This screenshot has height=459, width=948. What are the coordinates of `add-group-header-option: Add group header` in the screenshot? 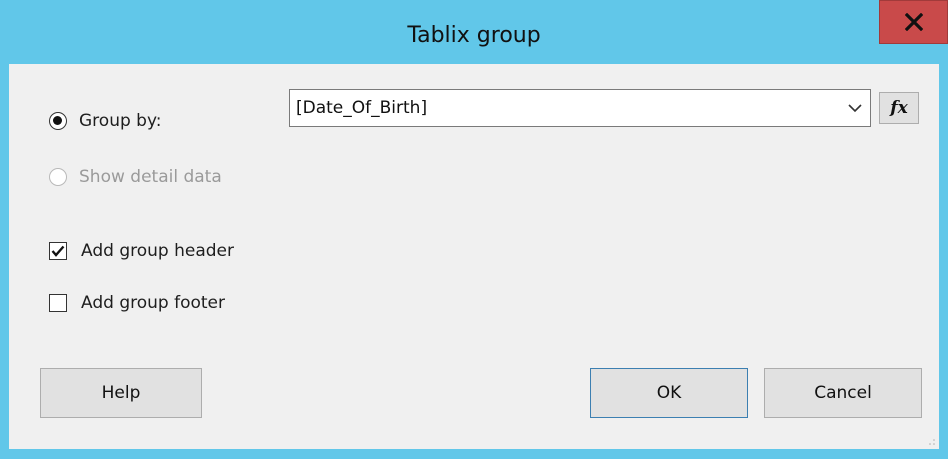 It's located at (141, 251).